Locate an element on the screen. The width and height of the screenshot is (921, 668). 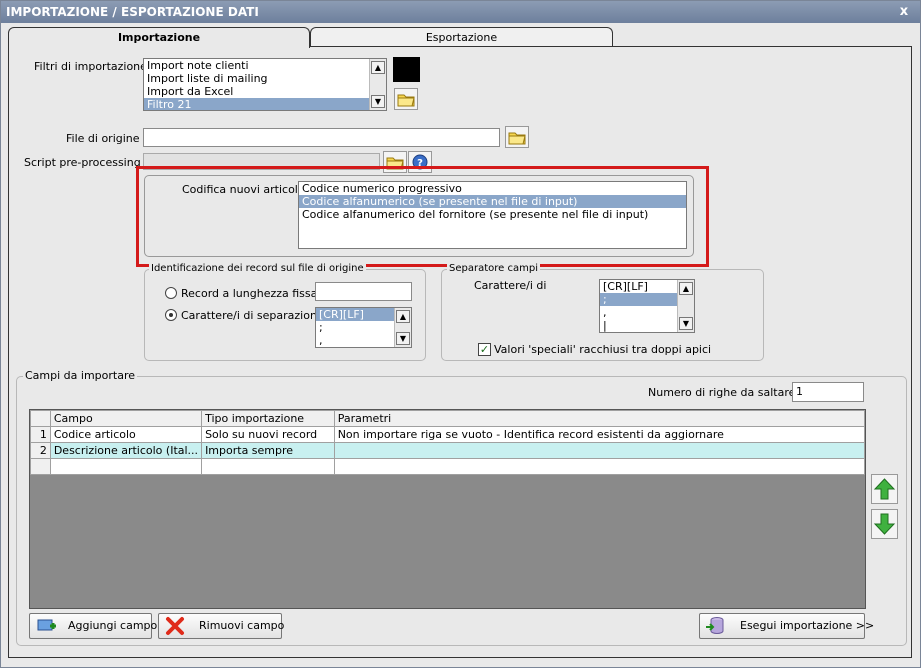
col-campo: Campo is located at coordinates (126, 418).